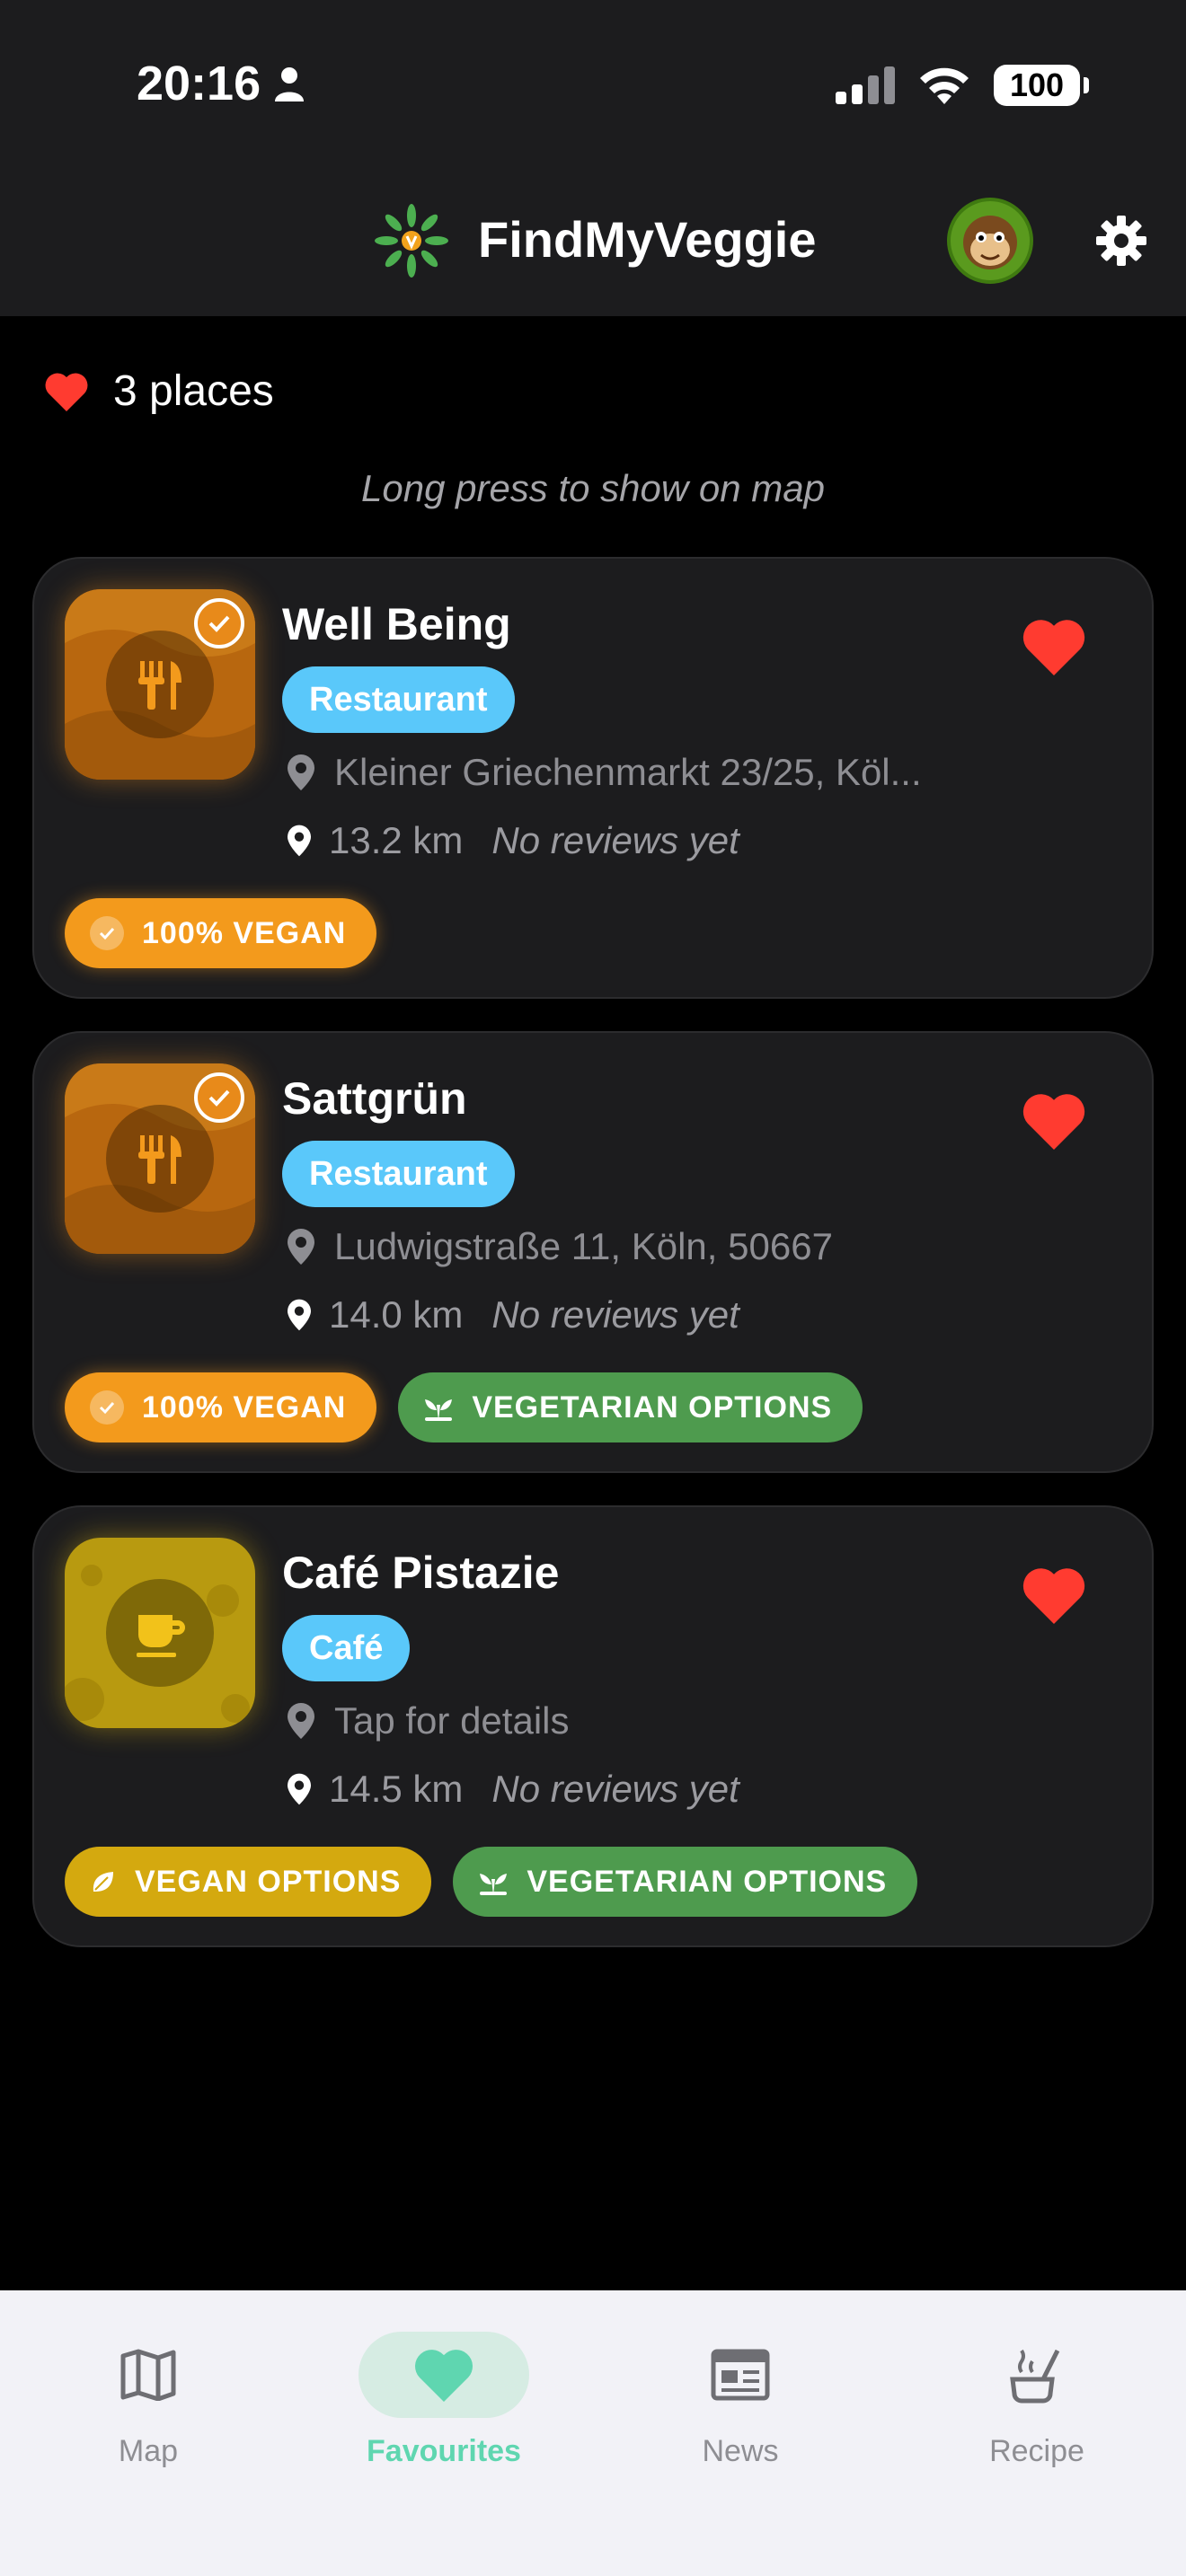 This screenshot has height=2576, width=1186. What do you see at coordinates (421, 1573) in the screenshot?
I see `place-name: Café Pistazie` at bounding box center [421, 1573].